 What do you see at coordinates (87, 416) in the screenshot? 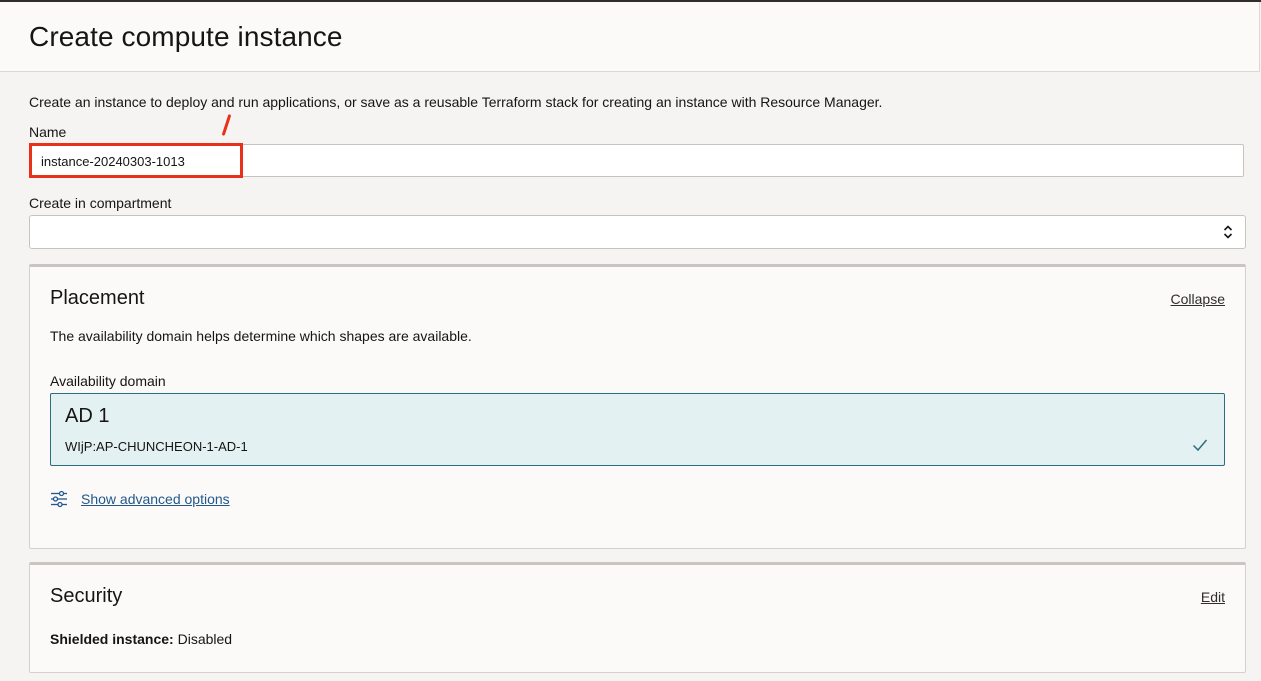
I see `ad-option-name: AD 1` at bounding box center [87, 416].